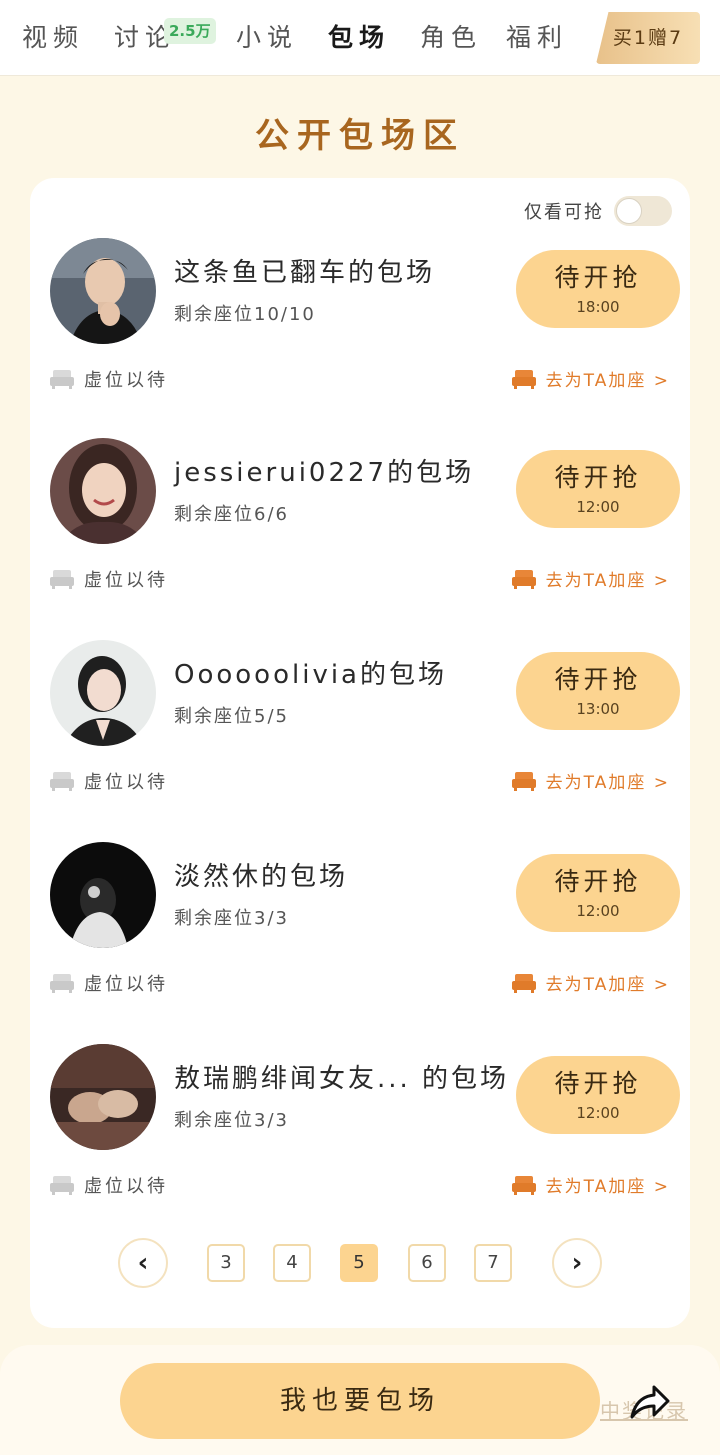  I want to click on grab-button: 待开抢 18:00, so click(598, 289).